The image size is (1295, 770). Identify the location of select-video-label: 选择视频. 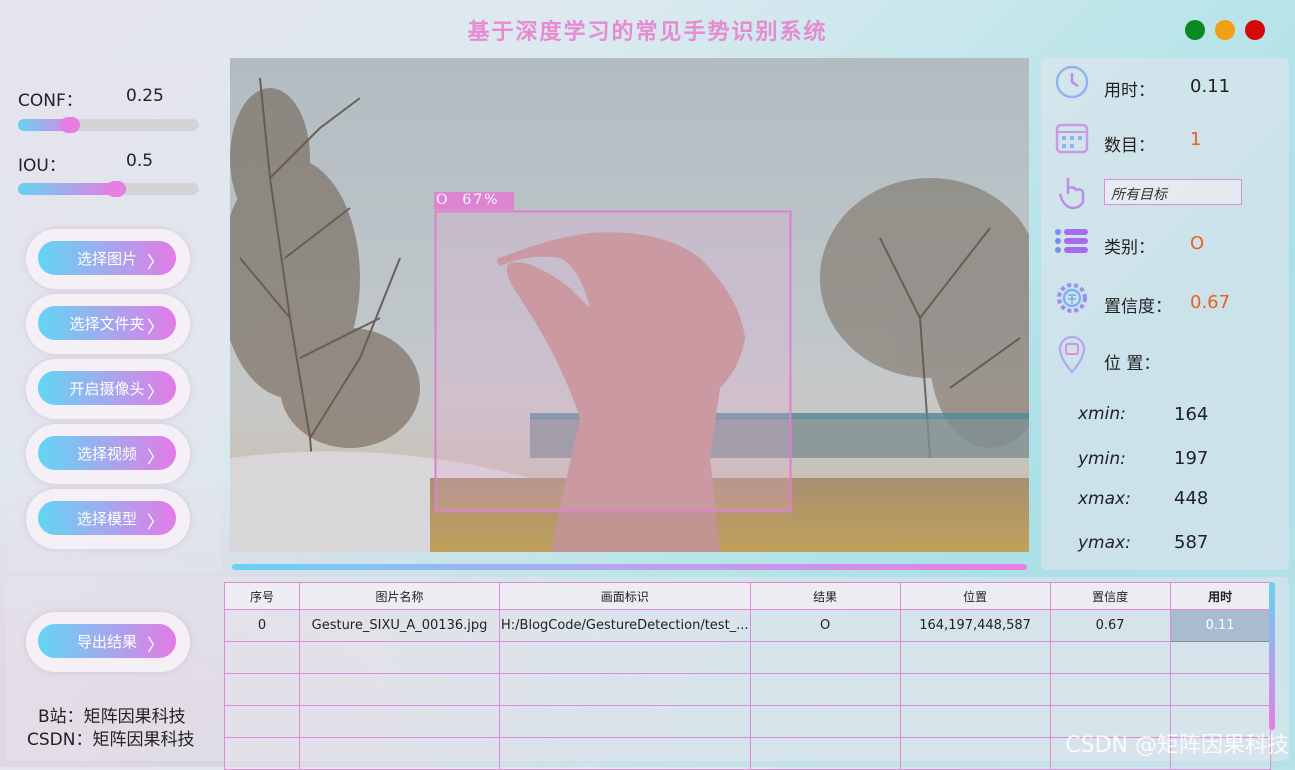
(106, 453).